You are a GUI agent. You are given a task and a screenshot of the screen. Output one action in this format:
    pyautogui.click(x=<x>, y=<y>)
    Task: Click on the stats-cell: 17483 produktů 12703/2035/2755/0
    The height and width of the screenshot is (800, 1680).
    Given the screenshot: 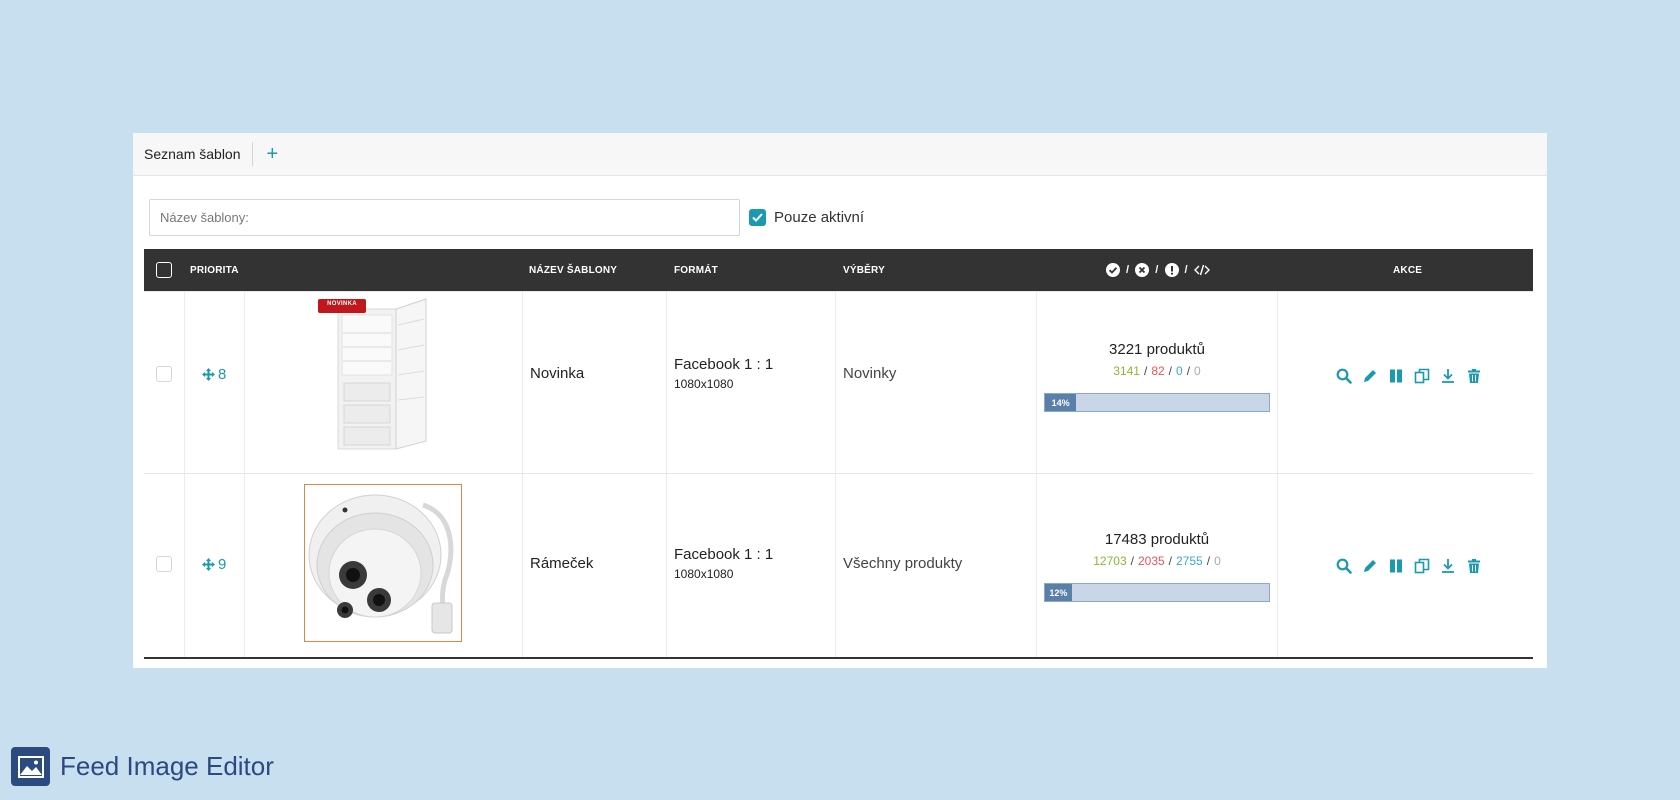 What is the action you would take?
    pyautogui.click(x=1157, y=549)
    